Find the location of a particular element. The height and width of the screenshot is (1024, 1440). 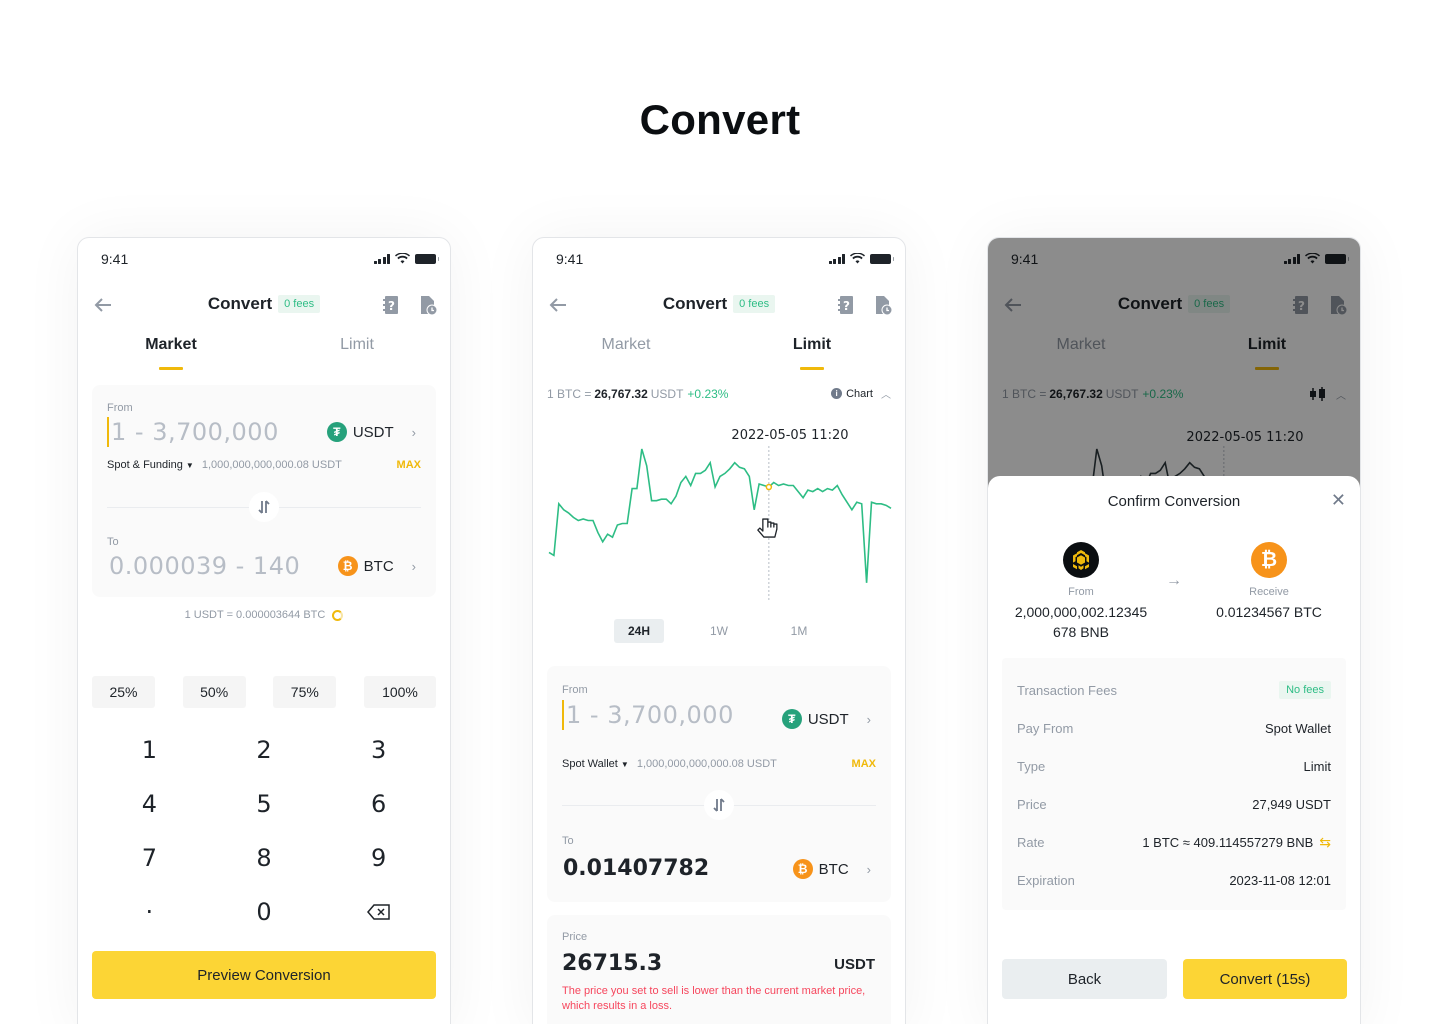

backspace-icon is located at coordinates (378, 912).